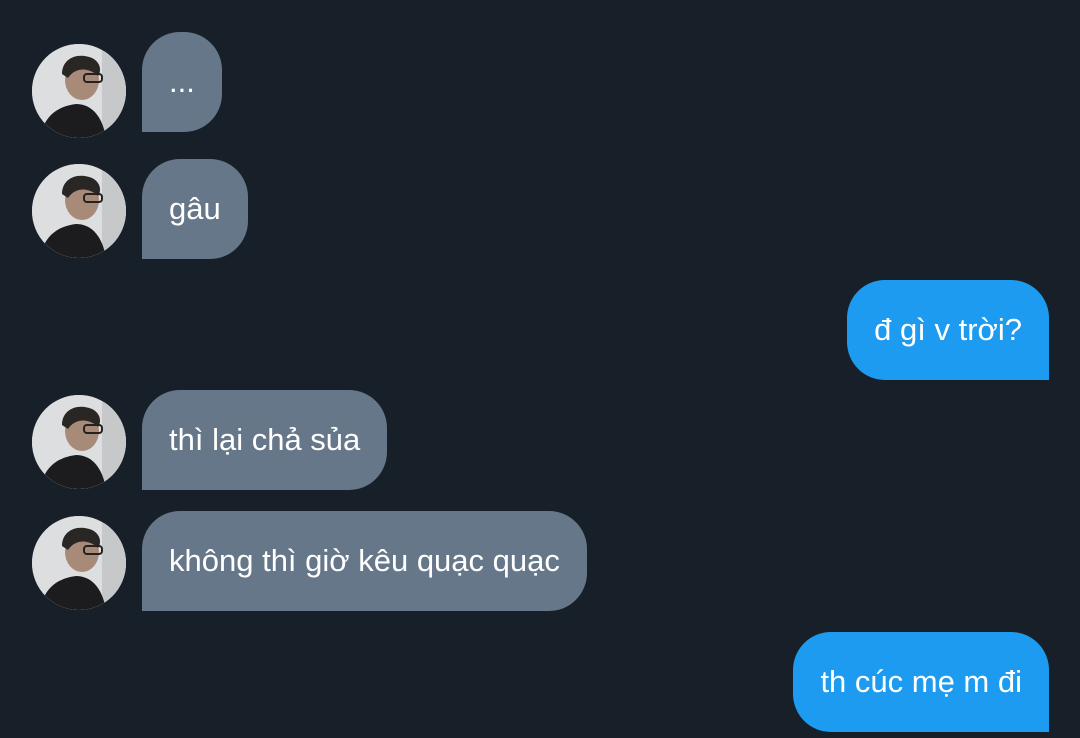 The width and height of the screenshot is (1080, 738). I want to click on message-text: gâu, so click(195, 208).